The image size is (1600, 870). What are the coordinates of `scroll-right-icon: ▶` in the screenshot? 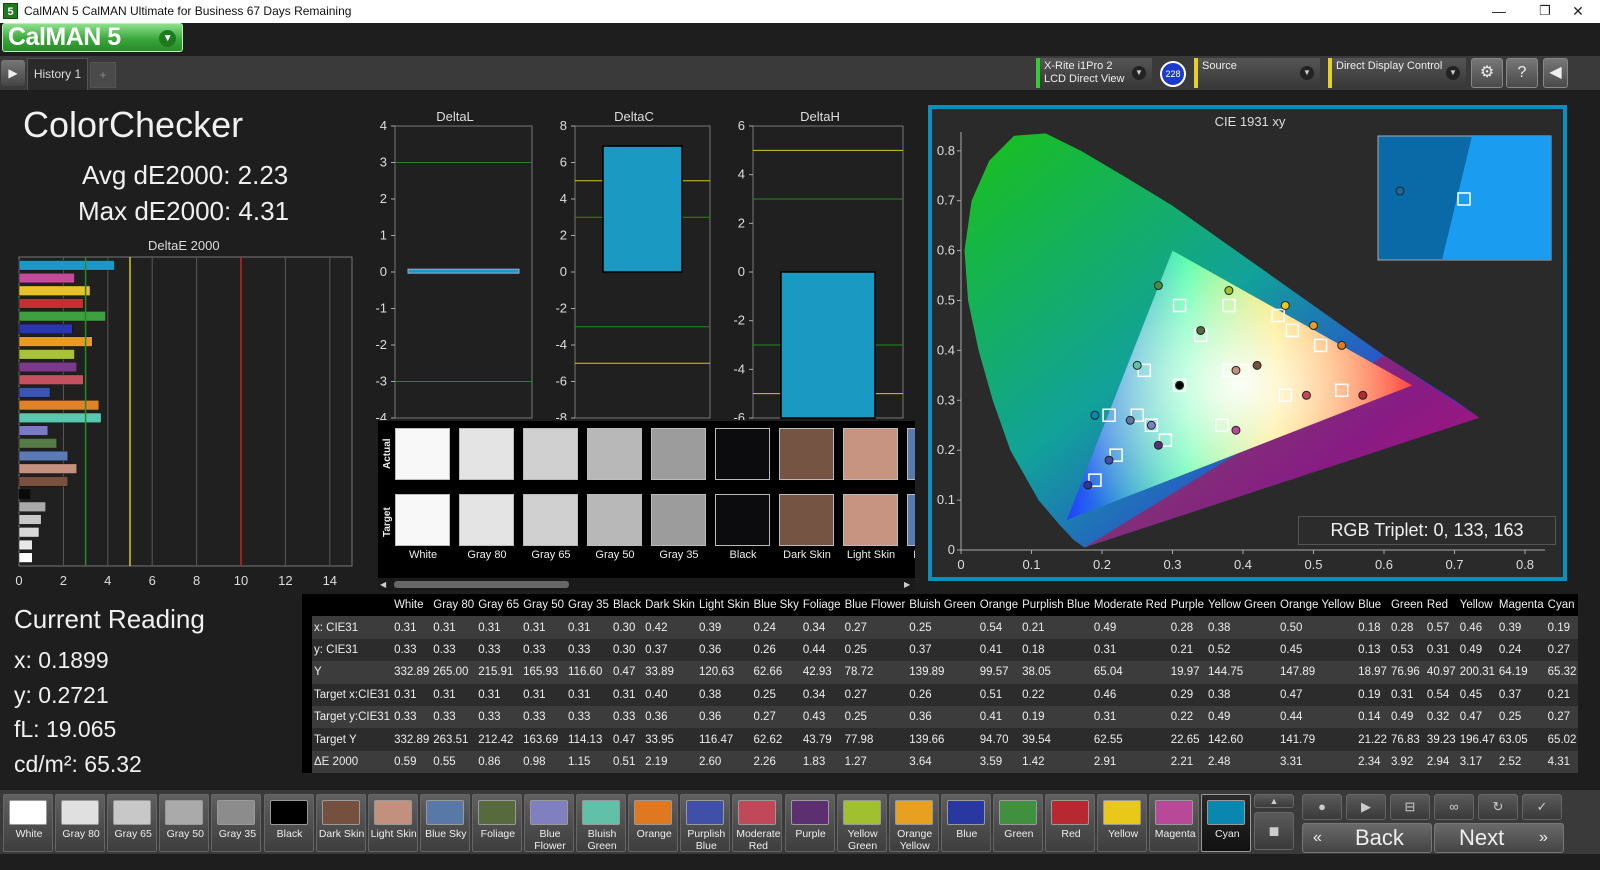 It's located at (908, 584).